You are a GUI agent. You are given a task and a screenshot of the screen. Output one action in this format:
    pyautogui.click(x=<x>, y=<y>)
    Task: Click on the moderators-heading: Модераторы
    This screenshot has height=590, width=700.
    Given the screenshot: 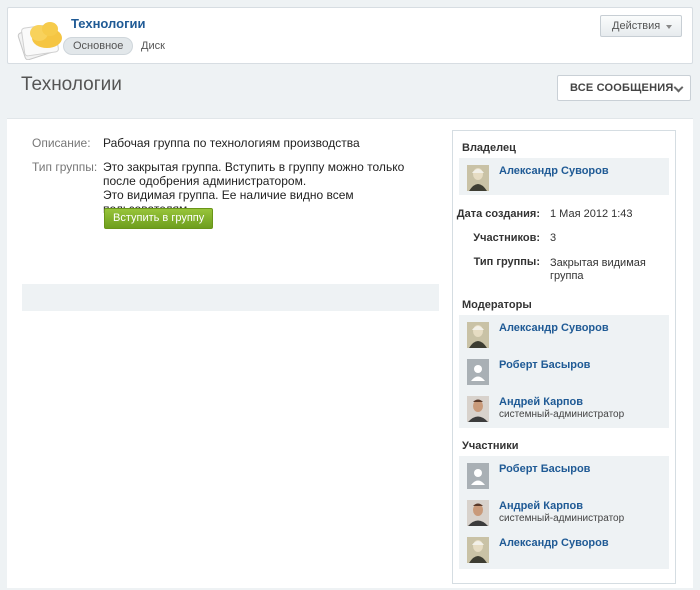 What is the action you would take?
    pyautogui.click(x=497, y=305)
    